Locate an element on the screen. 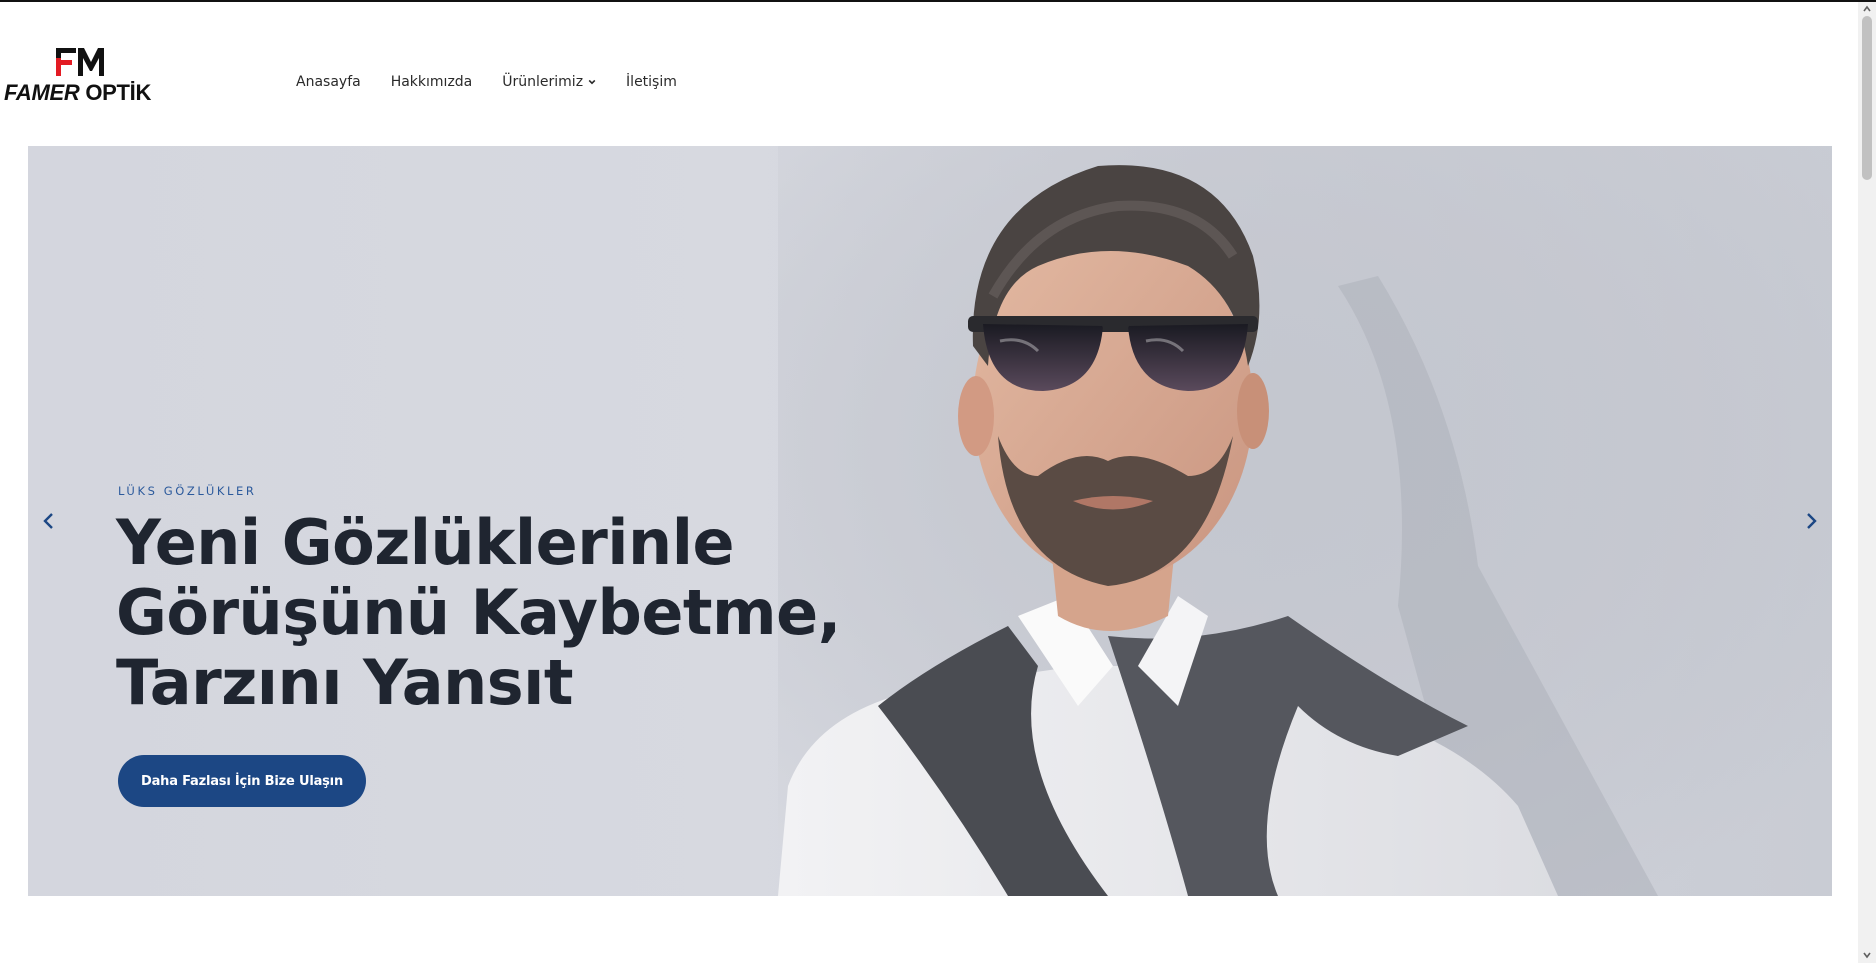 This screenshot has height=963, width=1876. chevron-down-icon is located at coordinates (592, 82).